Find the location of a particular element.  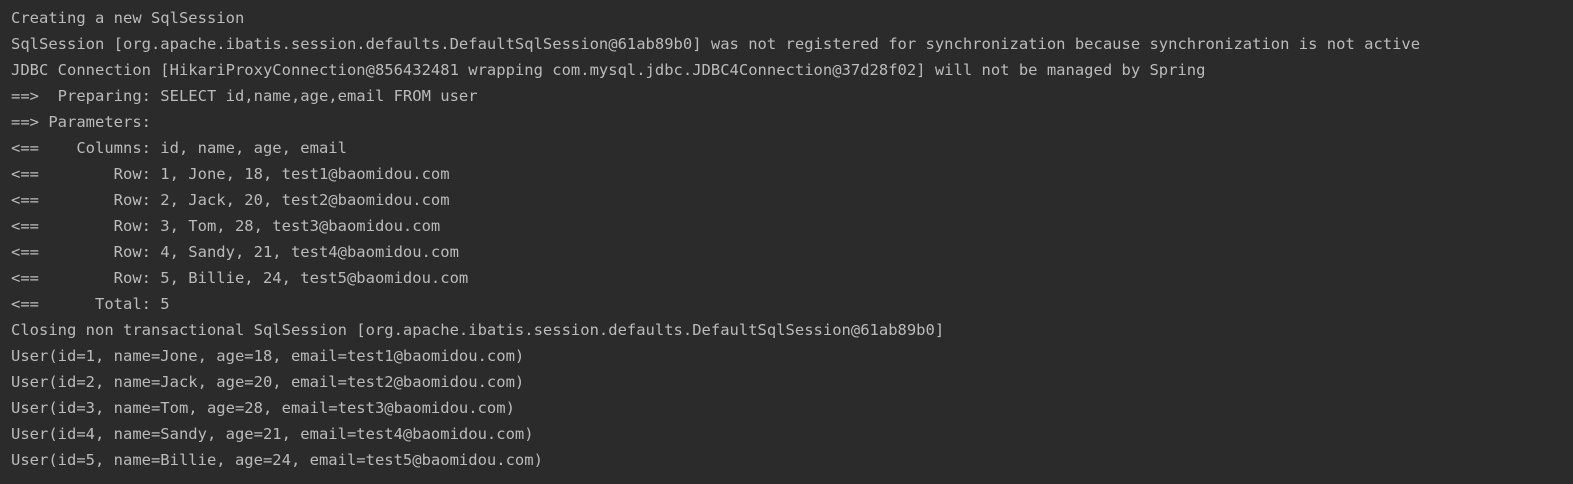

console-line: <== Row: 3, Tom, 28, test3@baomidou.com is located at coordinates (226, 226).